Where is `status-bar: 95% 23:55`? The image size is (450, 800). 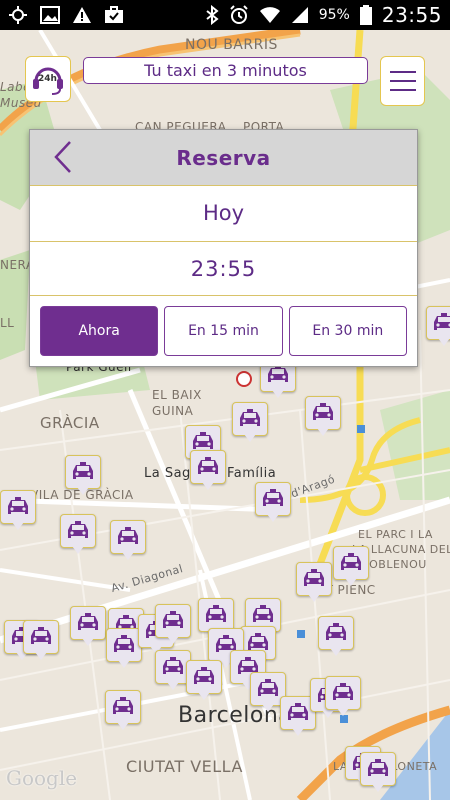
status-bar: 95% 23:55 is located at coordinates (225, 15).